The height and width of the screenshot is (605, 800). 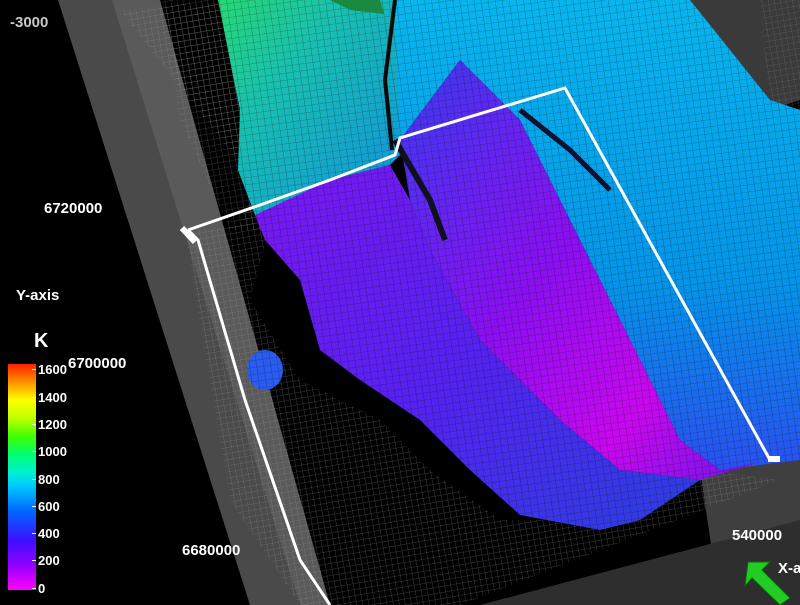 I want to click on y-axis-title: Y-axis, so click(x=38, y=295).